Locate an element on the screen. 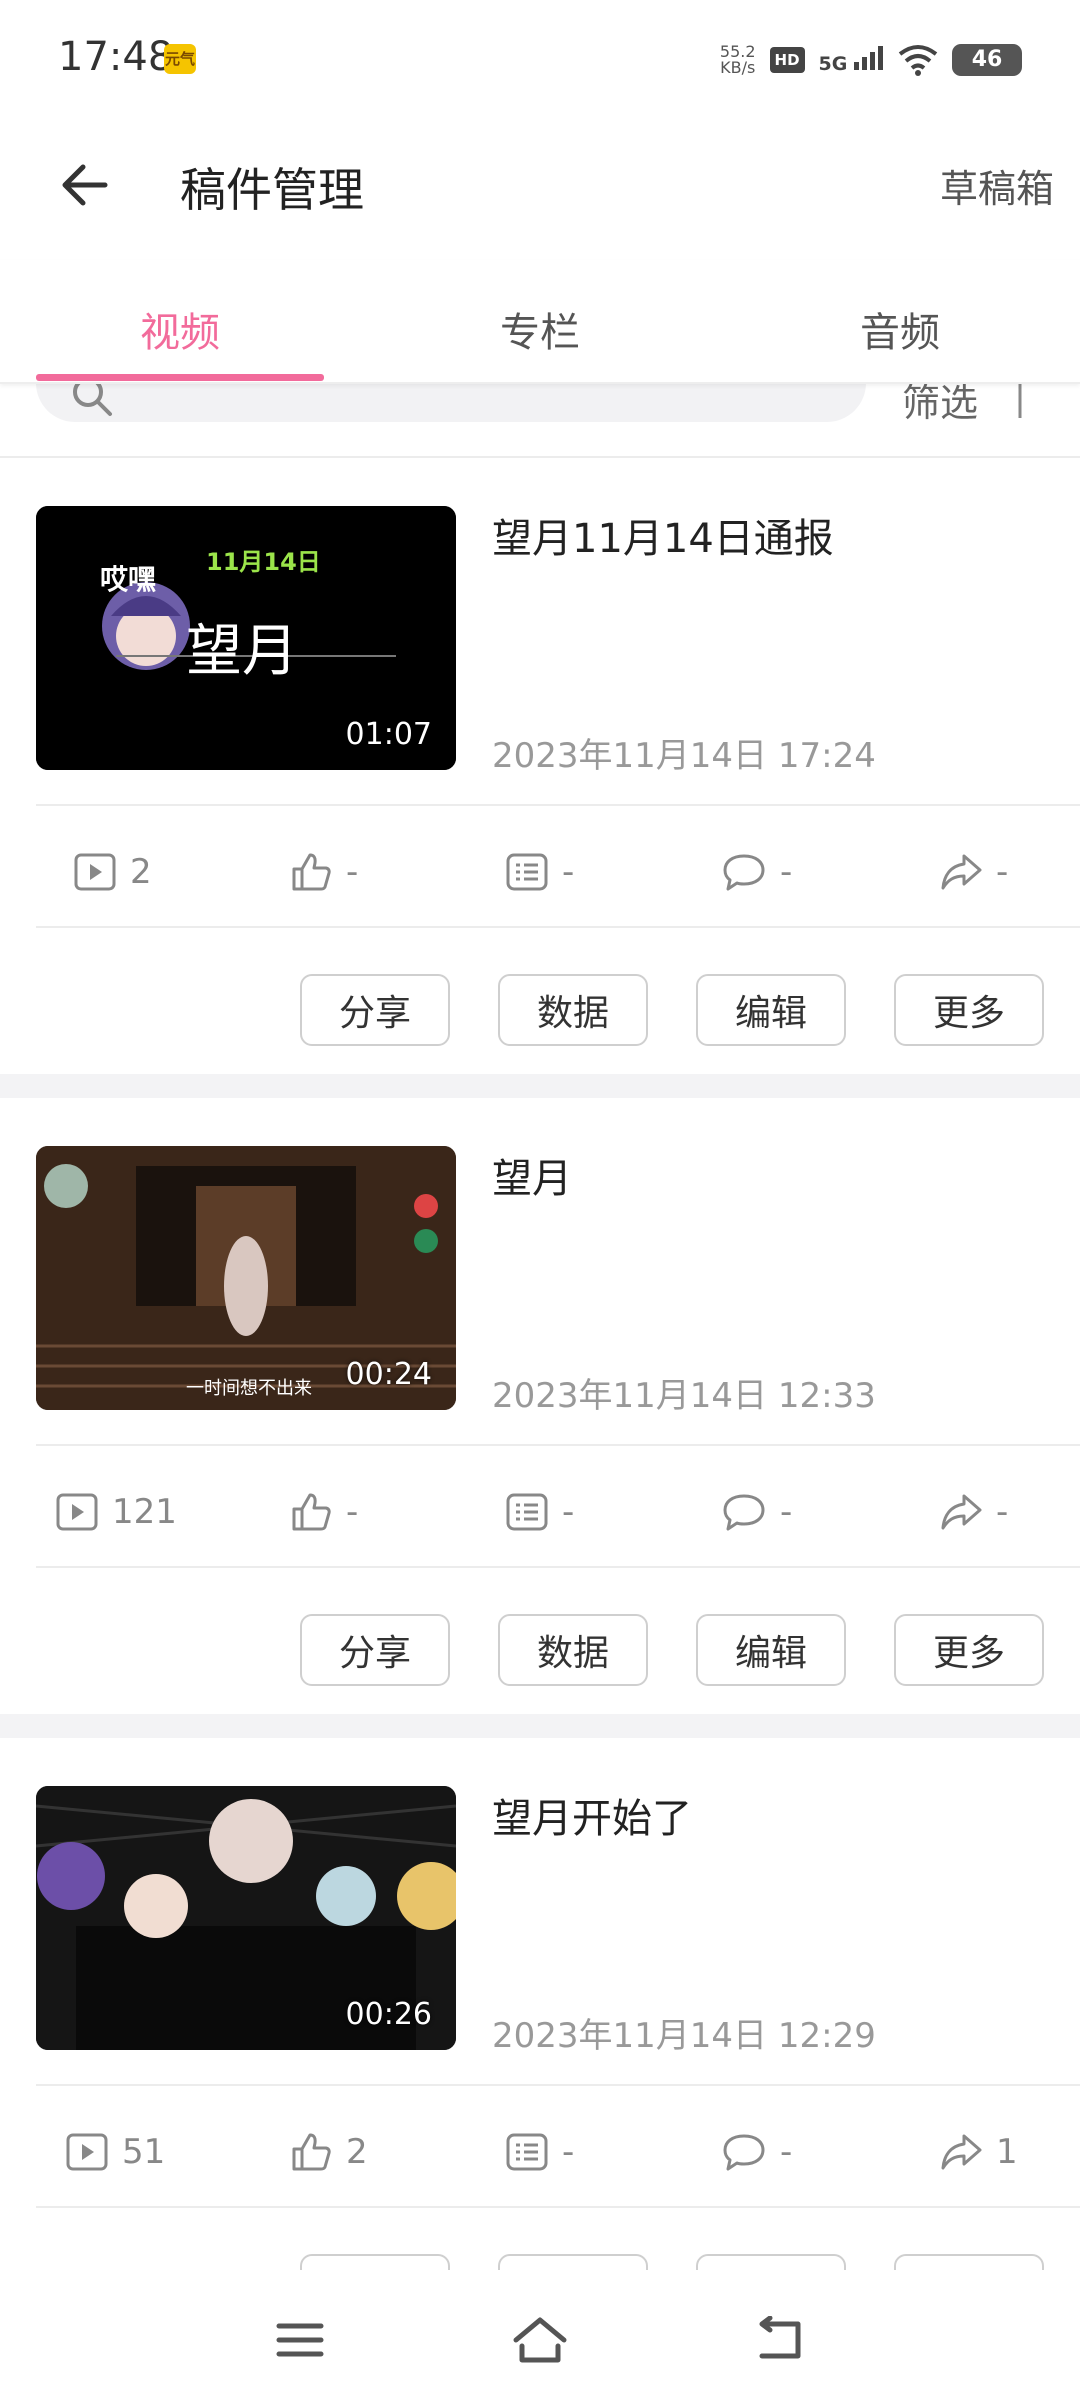  video-title: 望月11月14日通报 is located at coordinates (663, 535).